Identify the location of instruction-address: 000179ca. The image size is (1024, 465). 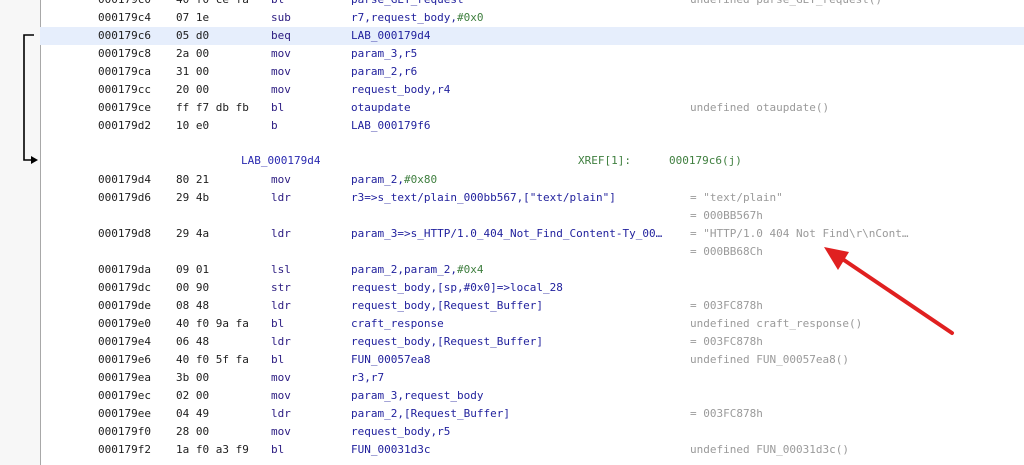
(124, 71).